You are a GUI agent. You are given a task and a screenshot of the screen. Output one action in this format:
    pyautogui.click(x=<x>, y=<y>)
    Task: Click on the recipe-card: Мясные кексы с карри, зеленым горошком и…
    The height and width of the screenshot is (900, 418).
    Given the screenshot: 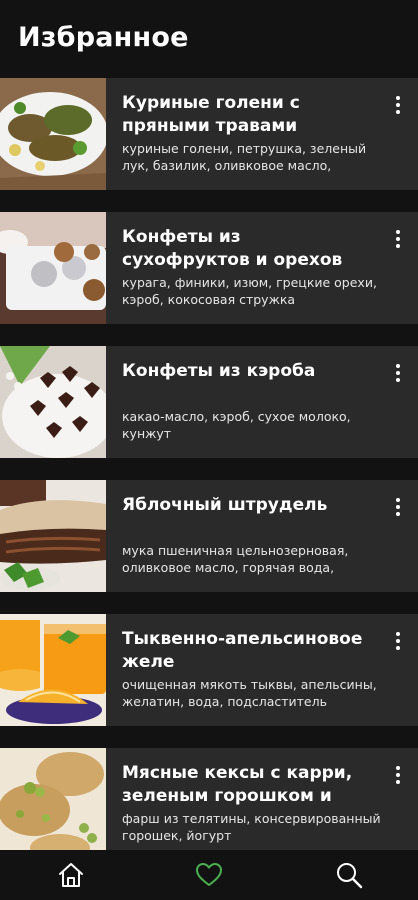 What is the action you would take?
    pyautogui.click(x=209, y=799)
    